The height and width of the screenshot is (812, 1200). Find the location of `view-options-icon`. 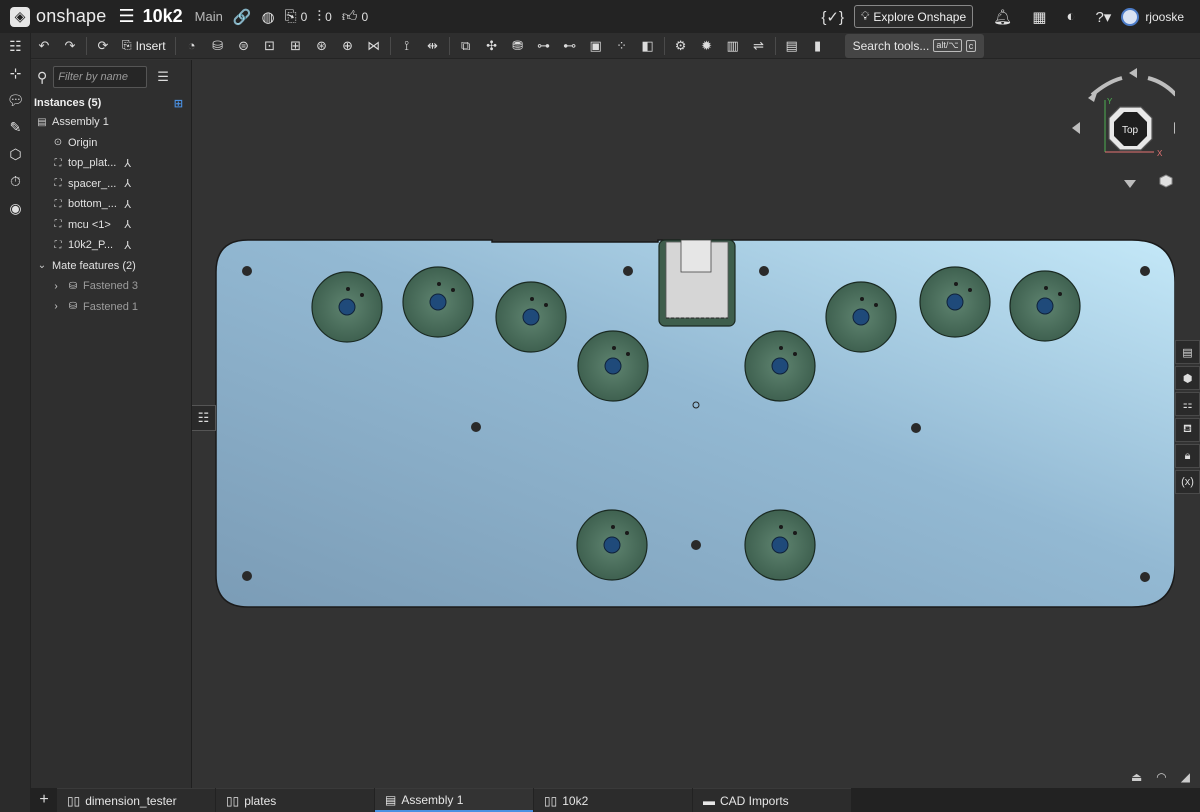

view-options-icon is located at coordinates (1167, 181).